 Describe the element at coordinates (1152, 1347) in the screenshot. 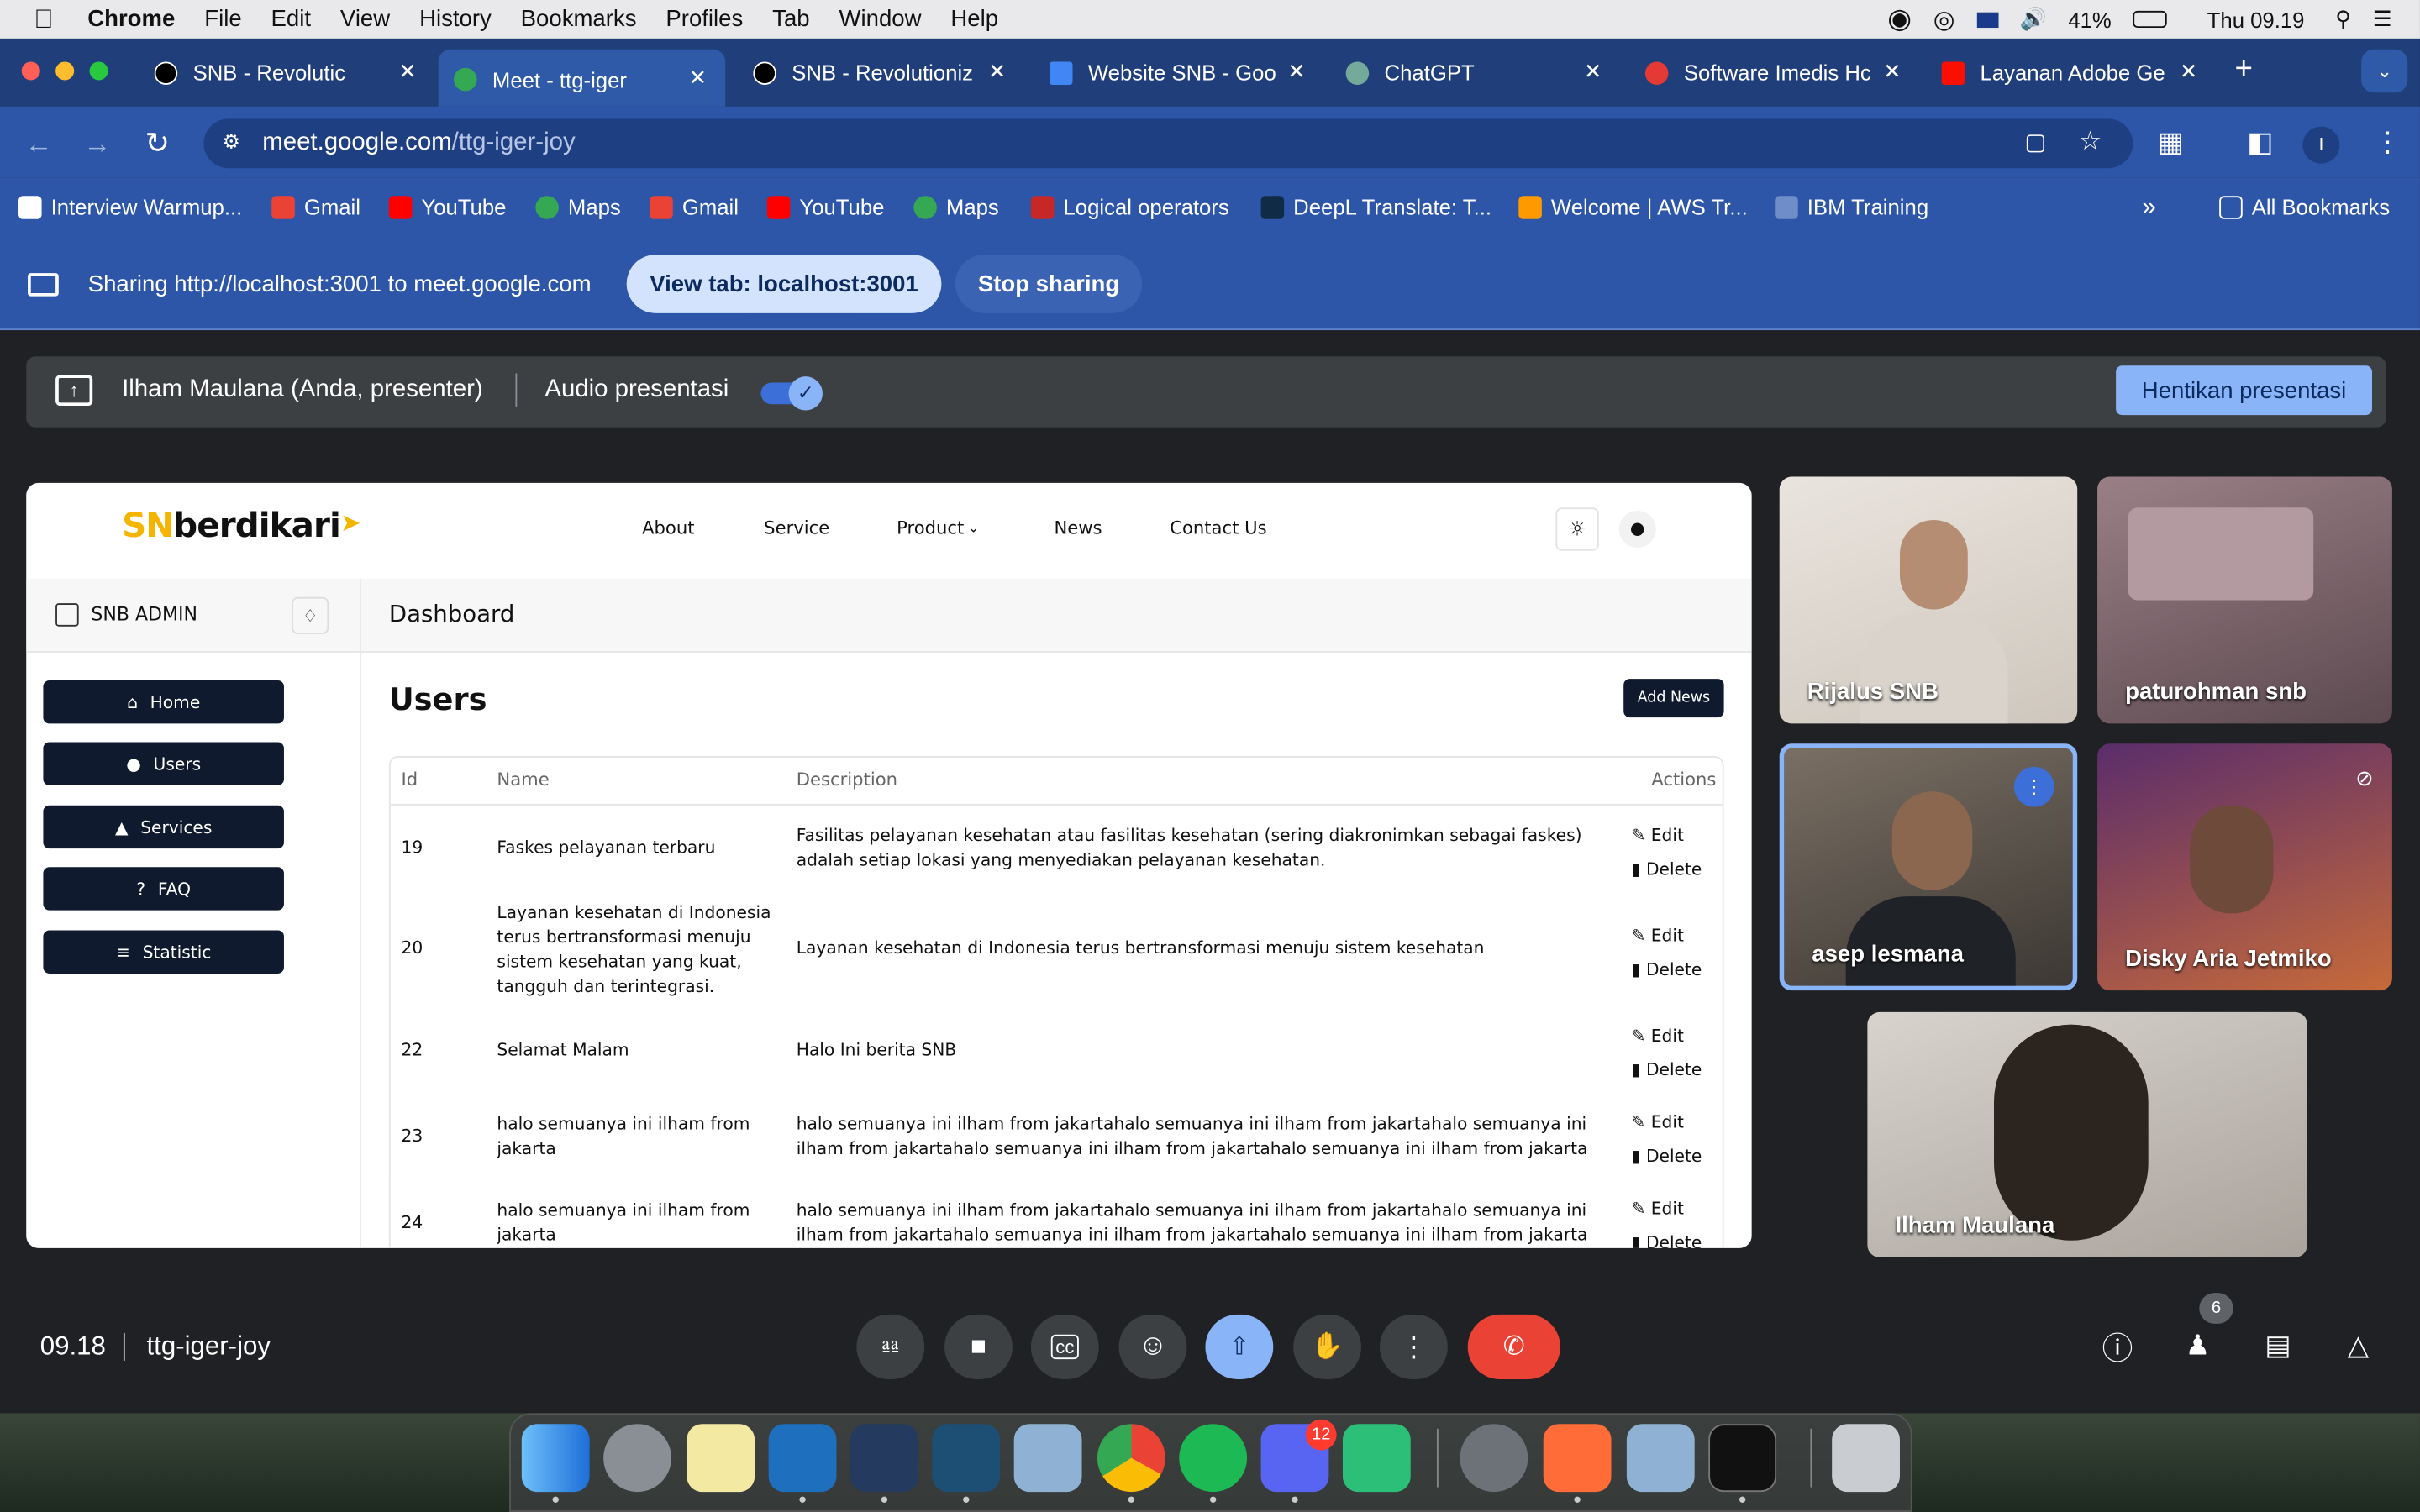

I see `reactions-button: ☺` at that location.